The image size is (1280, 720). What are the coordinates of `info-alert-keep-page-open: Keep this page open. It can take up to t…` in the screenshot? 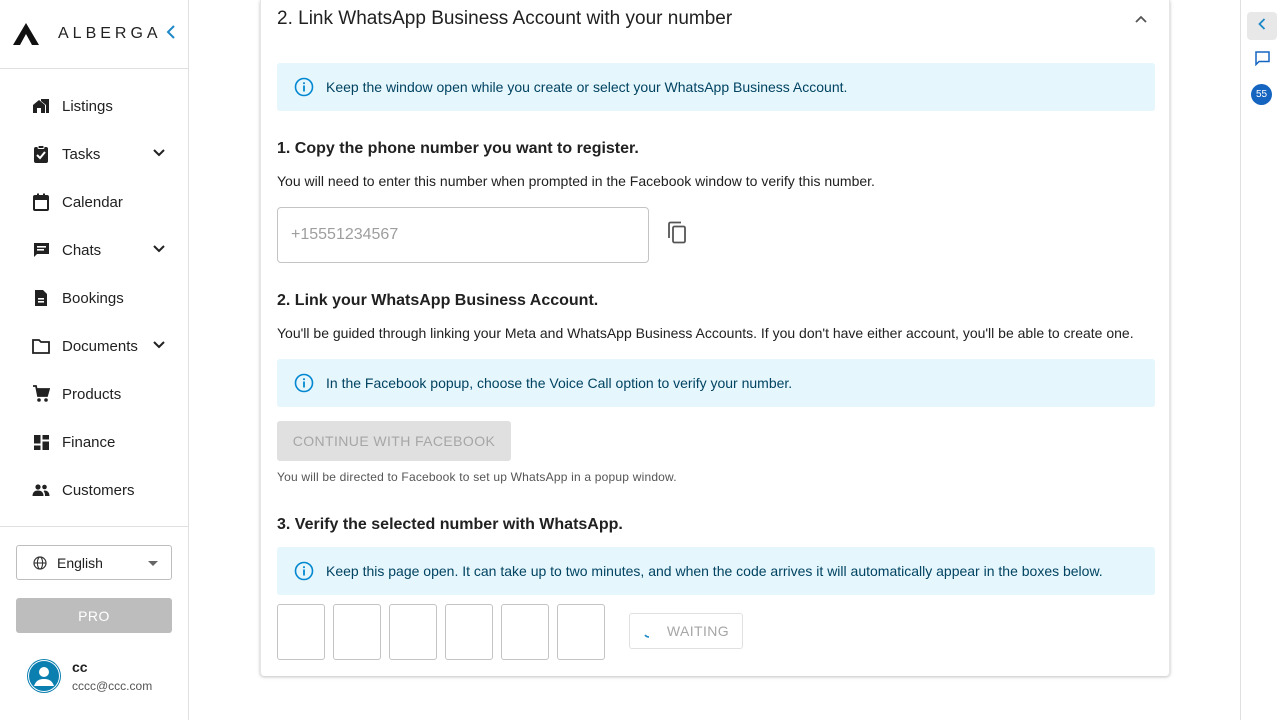 It's located at (716, 571).